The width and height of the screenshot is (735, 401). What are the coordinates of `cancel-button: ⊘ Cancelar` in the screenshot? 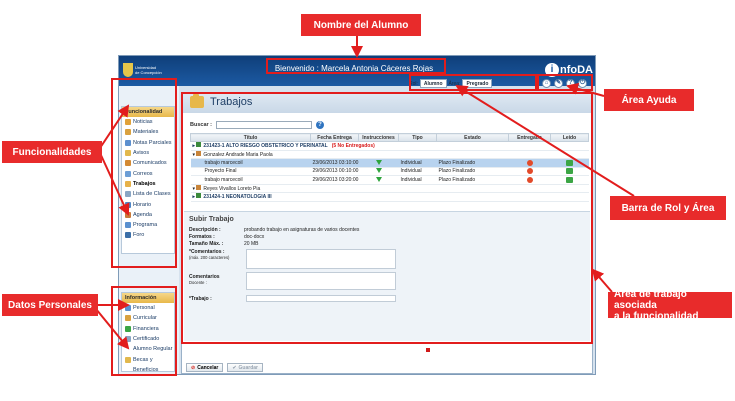 It's located at (205, 367).